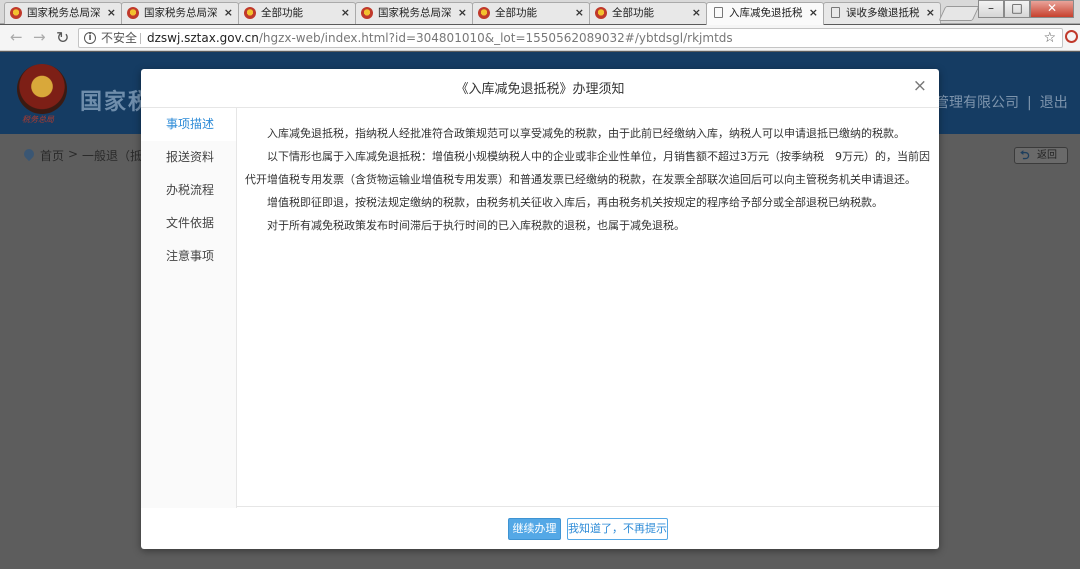 The height and width of the screenshot is (569, 1080). What do you see at coordinates (617, 529) in the screenshot?
I see `dont-show-again-button: 我知道了，不再提示` at bounding box center [617, 529].